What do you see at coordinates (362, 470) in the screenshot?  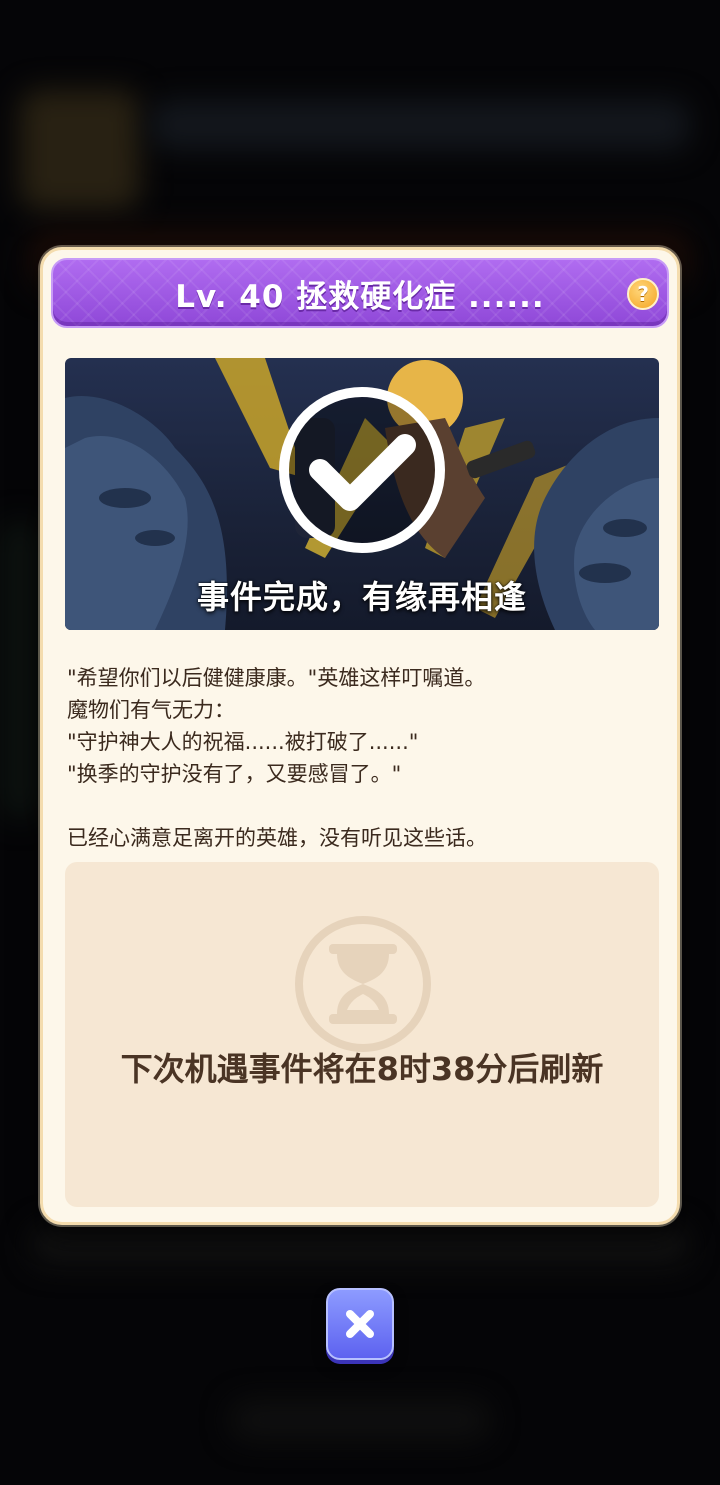 I see `check-circle-icon` at bounding box center [362, 470].